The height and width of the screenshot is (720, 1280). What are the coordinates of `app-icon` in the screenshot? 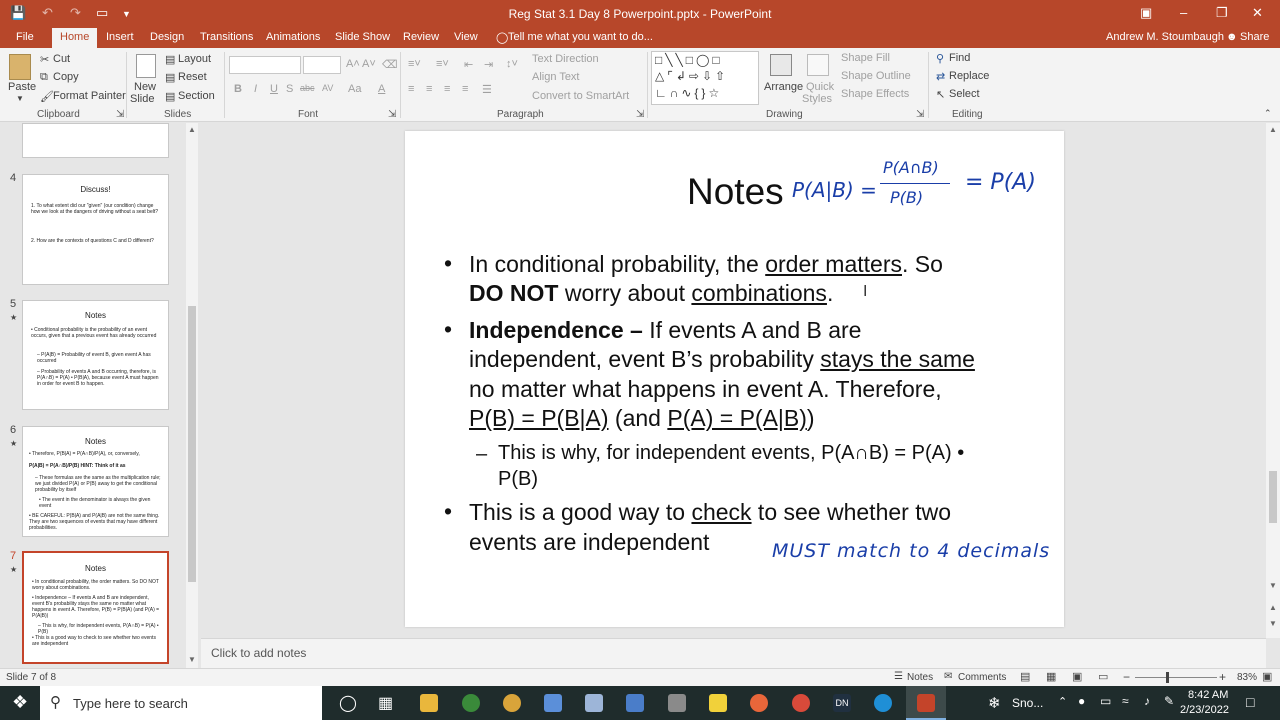 It's located at (553, 703).